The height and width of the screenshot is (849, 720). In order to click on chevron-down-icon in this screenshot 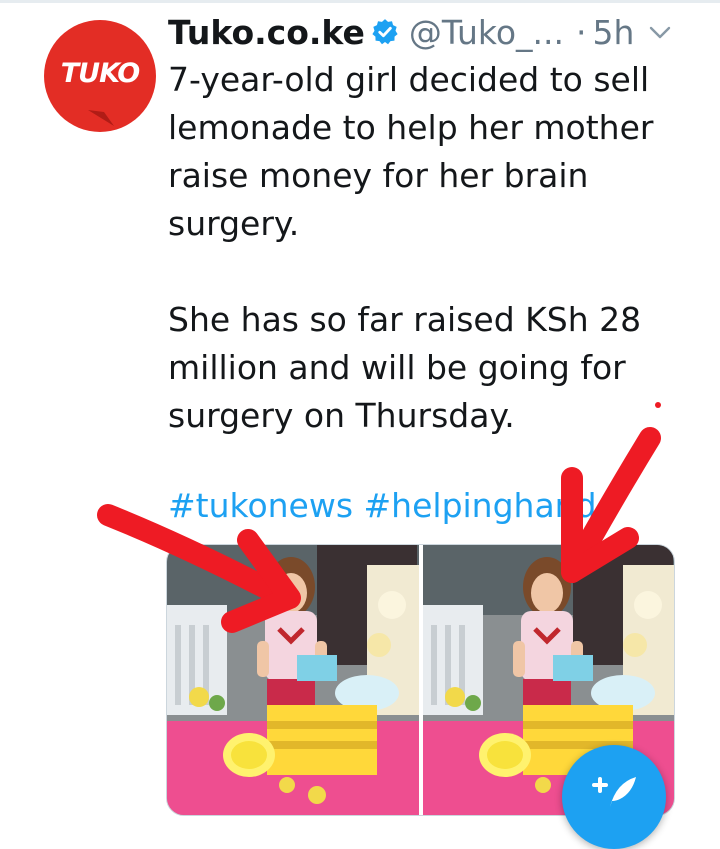, I will do `click(660, 32)`.